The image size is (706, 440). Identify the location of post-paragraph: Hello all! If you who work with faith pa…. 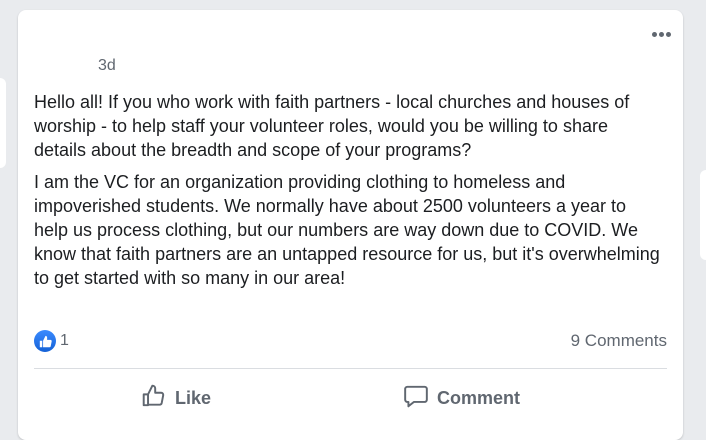
(332, 126).